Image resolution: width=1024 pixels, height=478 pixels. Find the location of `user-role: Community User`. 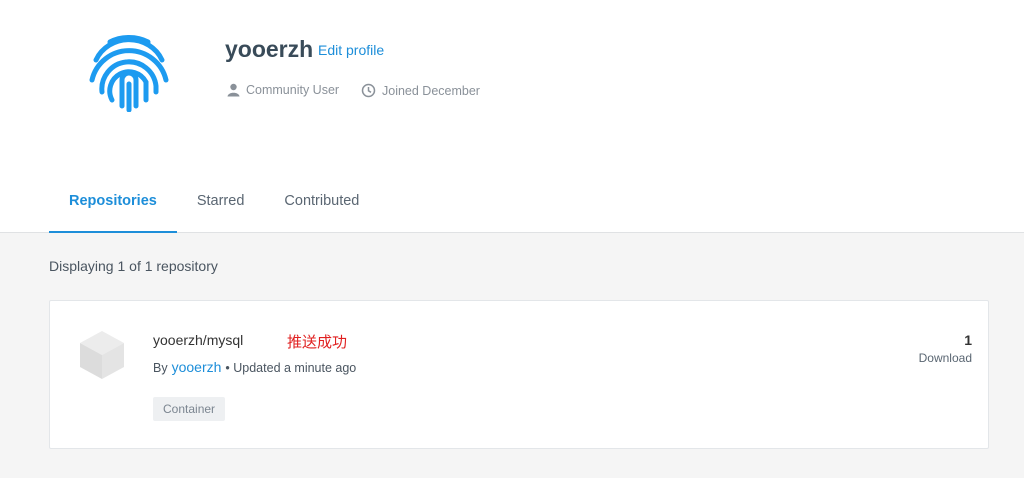

user-role: Community User is located at coordinates (283, 90).